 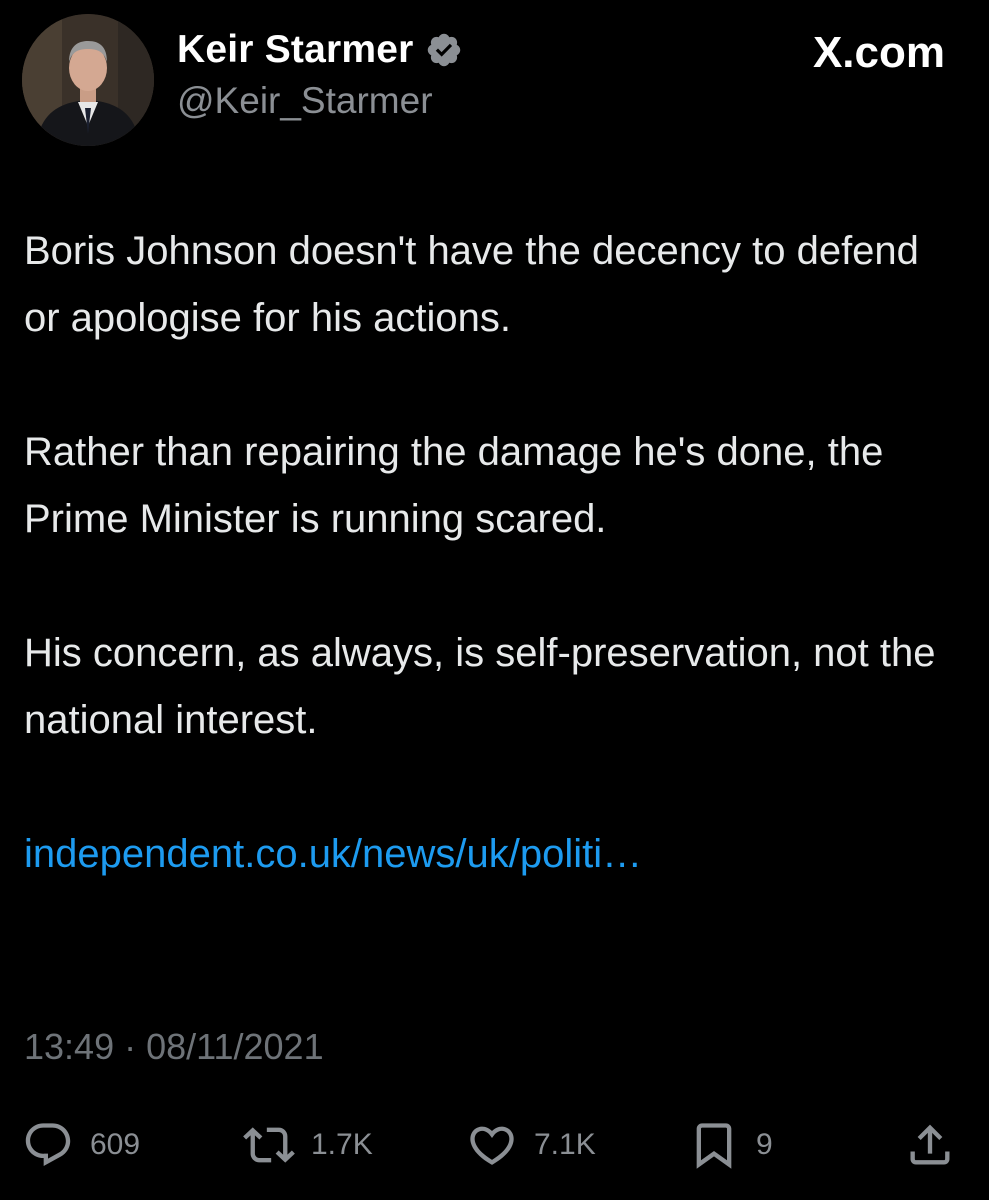 I want to click on bookmark-icon, so click(x=714, y=1145).